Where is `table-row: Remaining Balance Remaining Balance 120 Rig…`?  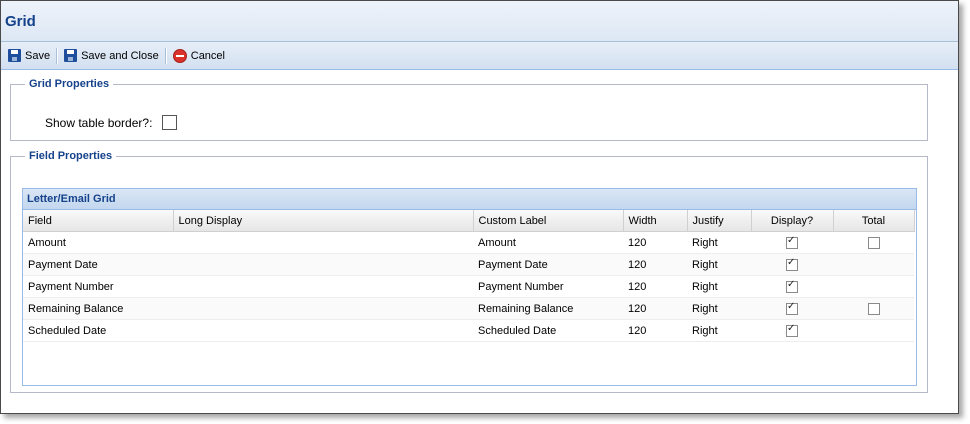
table-row: Remaining Balance Remaining Balance 120 Rig… is located at coordinates (468, 308).